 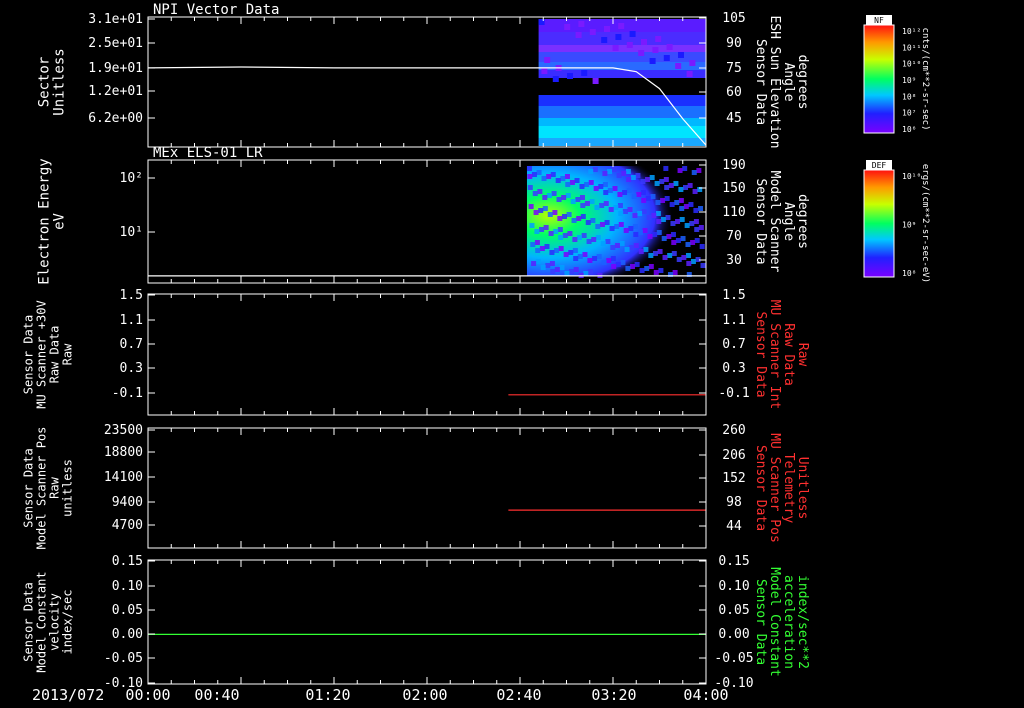 What do you see at coordinates (131, 232) in the screenshot?
I see `left-tick-label: 10¹` at bounding box center [131, 232].